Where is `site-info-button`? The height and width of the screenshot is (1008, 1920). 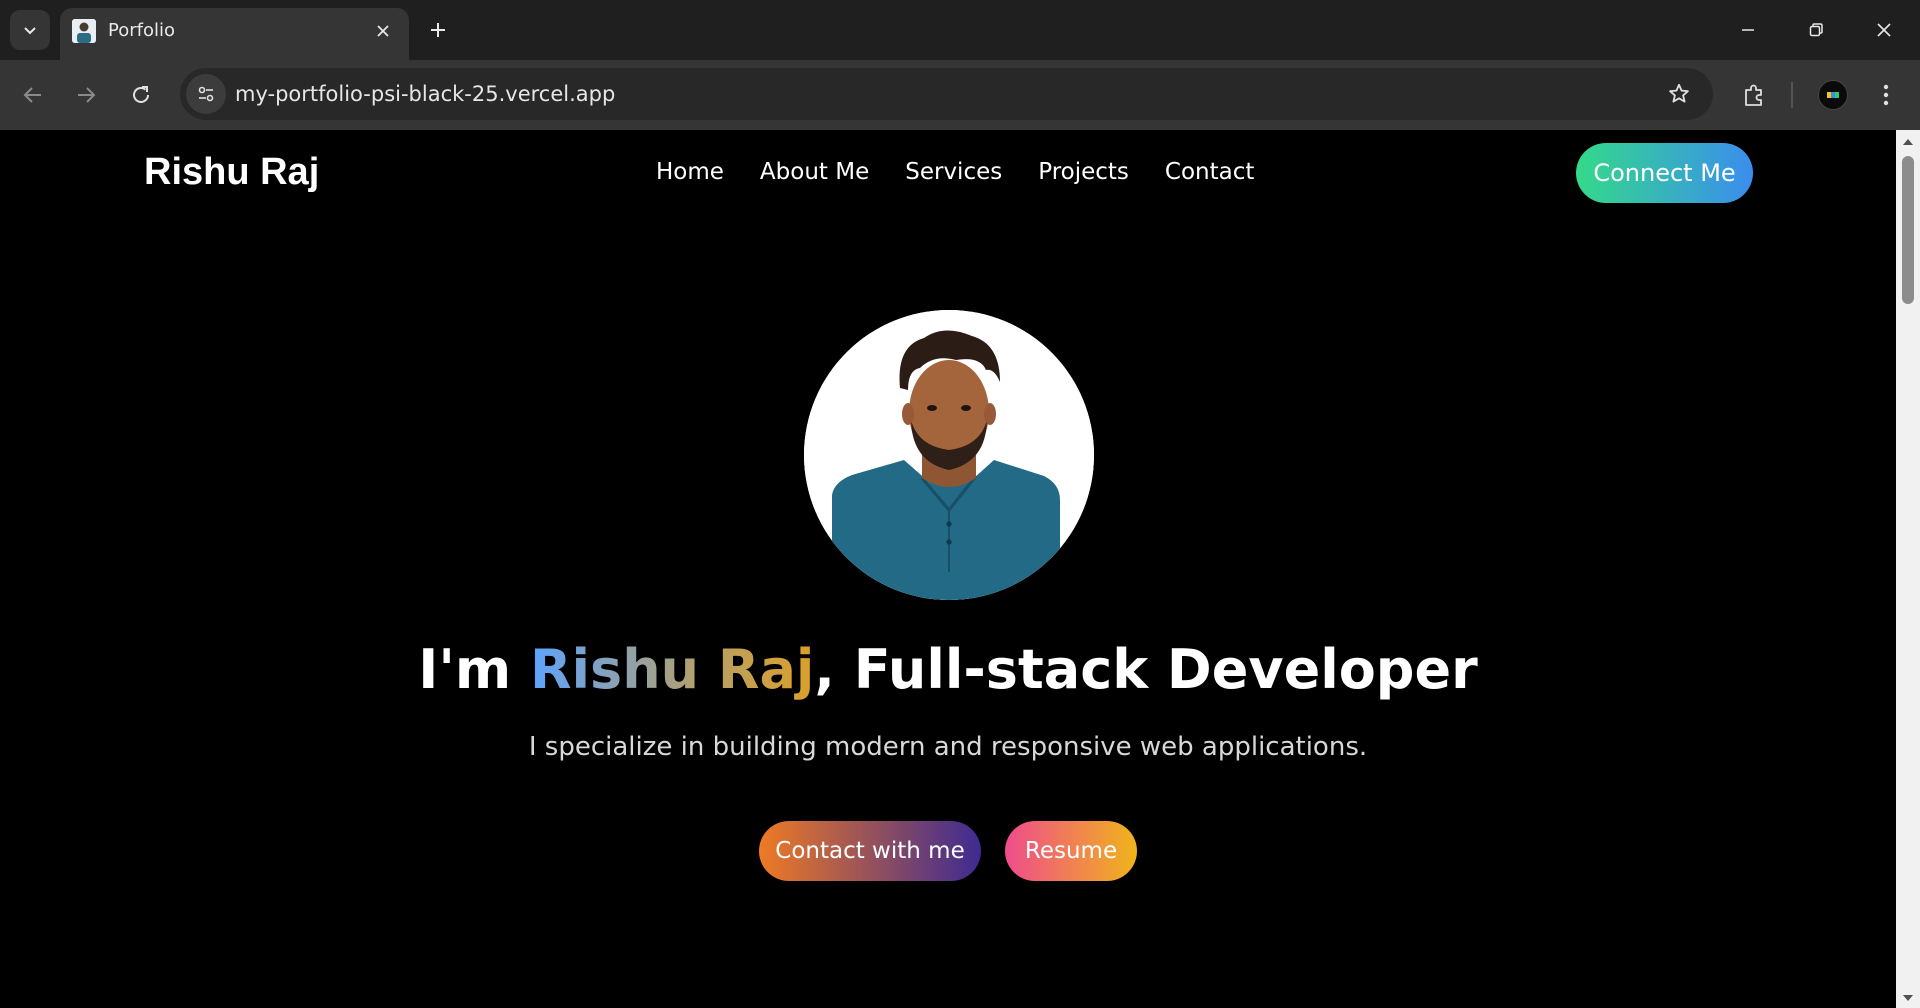 site-info-button is located at coordinates (206, 94).